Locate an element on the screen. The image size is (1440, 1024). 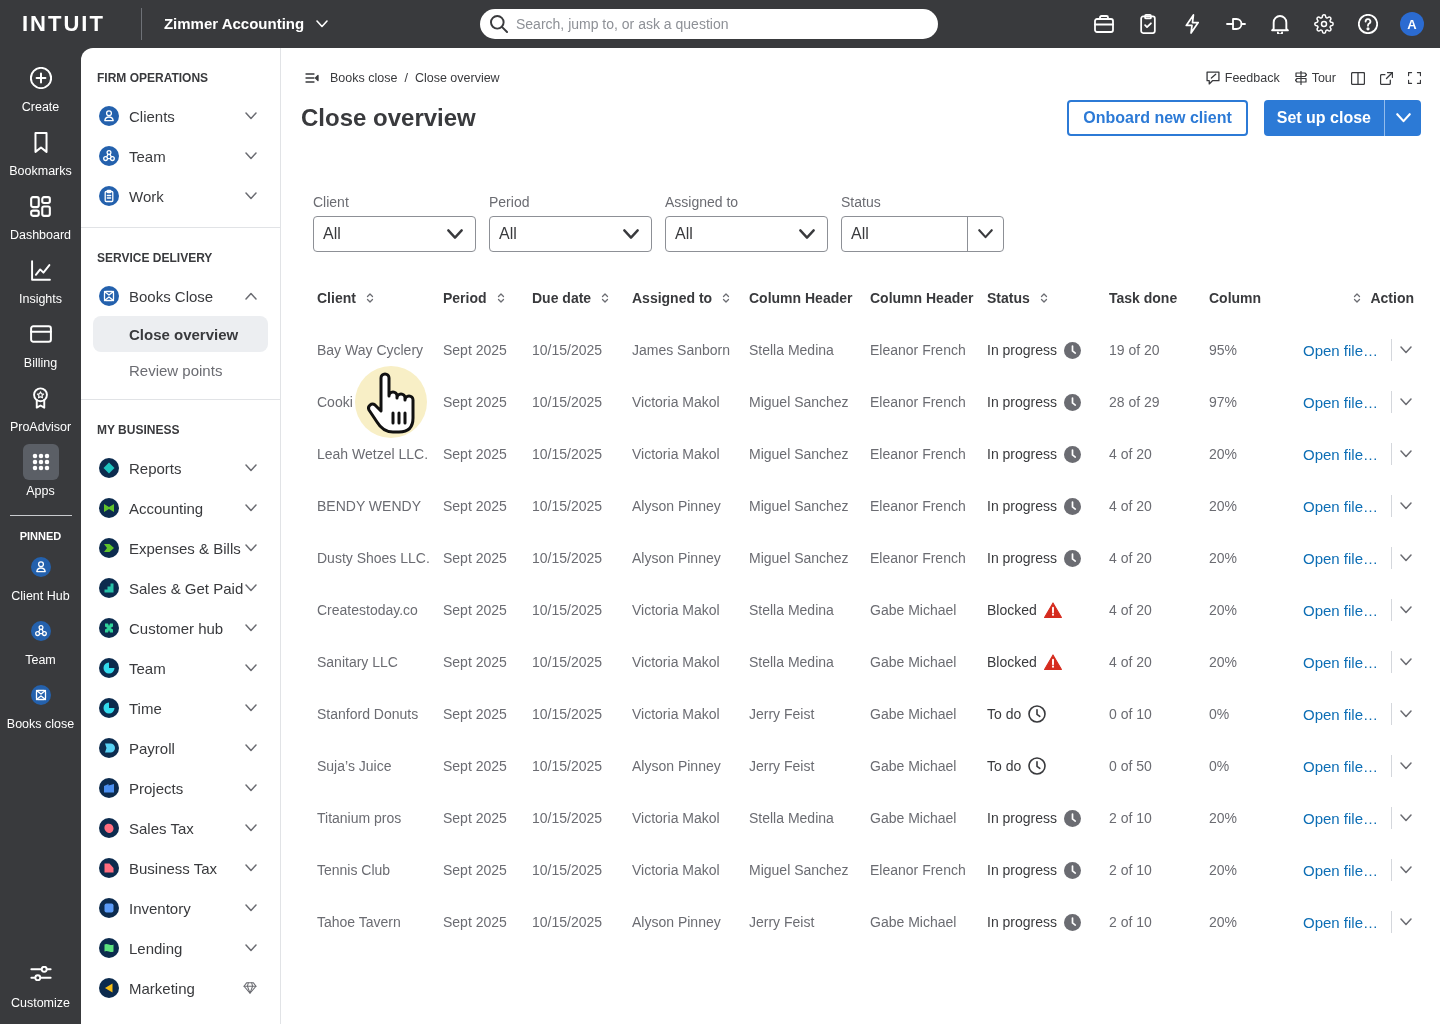
column-header: Status is located at coordinates (1008, 298).